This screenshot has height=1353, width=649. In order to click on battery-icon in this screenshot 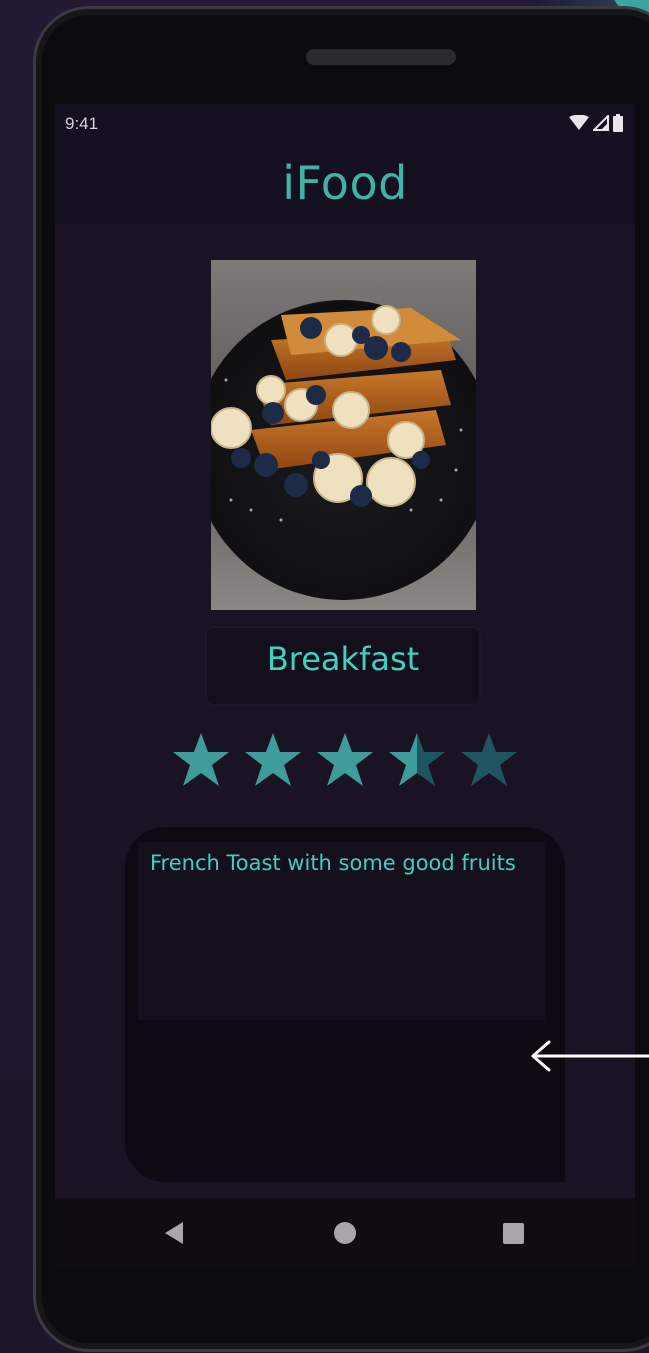, I will do `click(618, 123)`.